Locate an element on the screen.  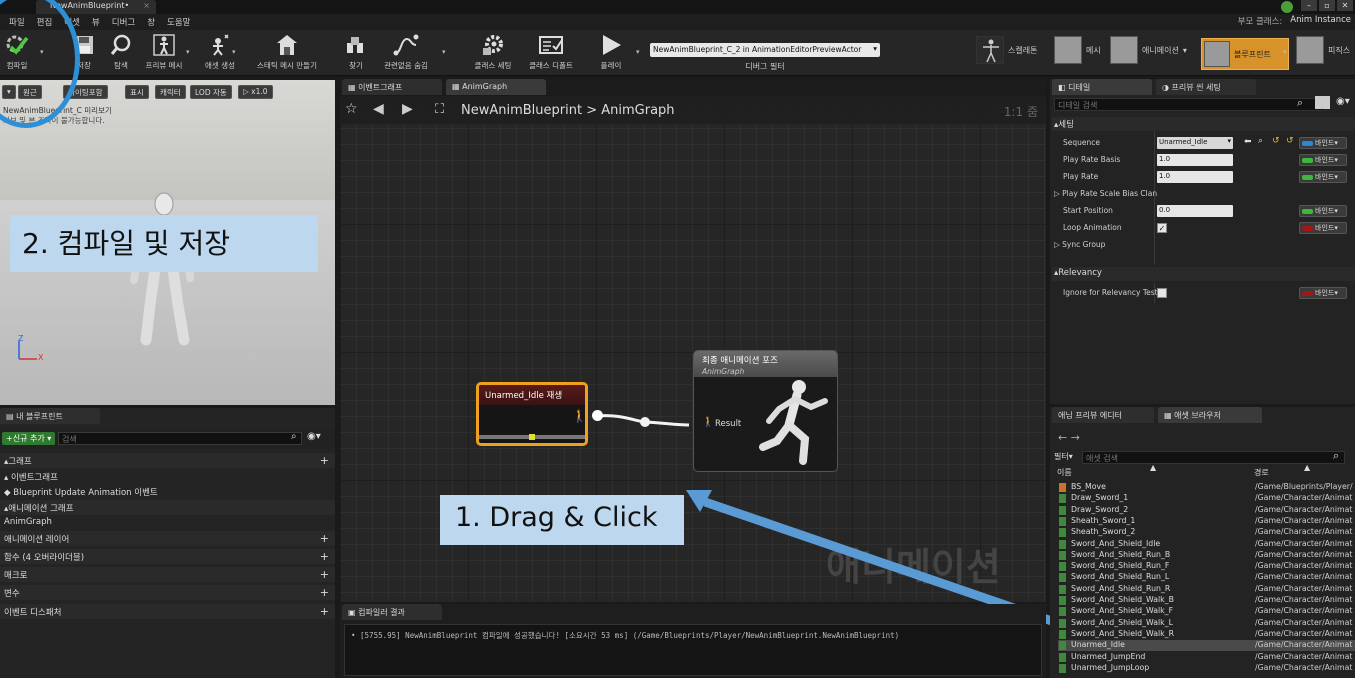
sequence-bind-button: 바인드▾ is located at coordinates (1323, 143).